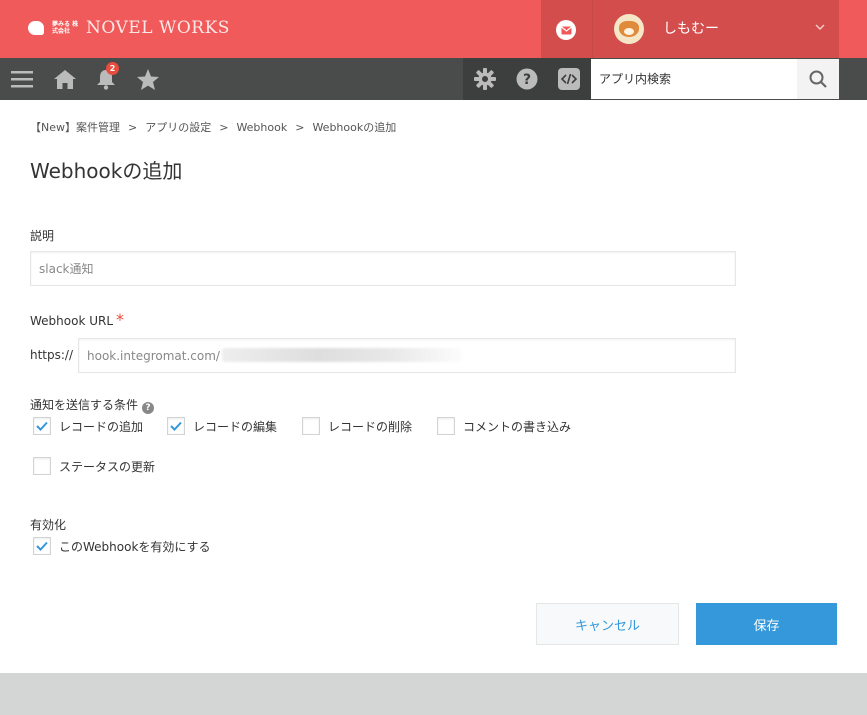  I want to click on url-redaction-blur, so click(342, 355).